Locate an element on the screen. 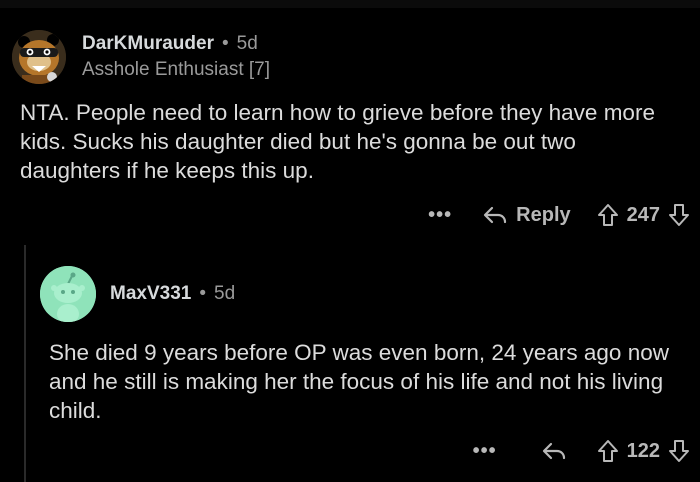 The width and height of the screenshot is (700, 482). reply-button: Reply is located at coordinates (526, 215).